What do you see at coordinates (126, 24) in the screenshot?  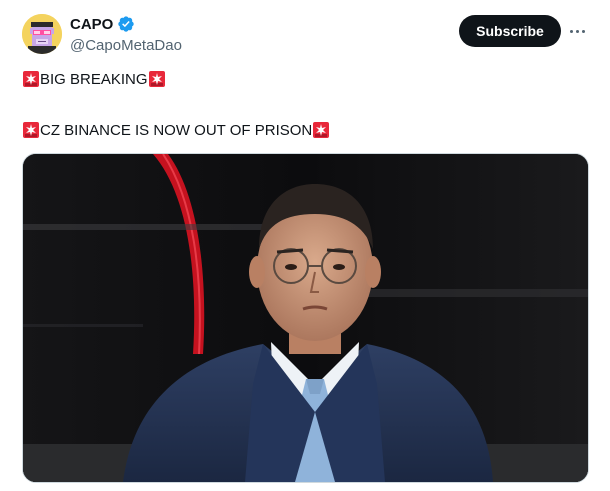 I see `verified-badge-icon` at bounding box center [126, 24].